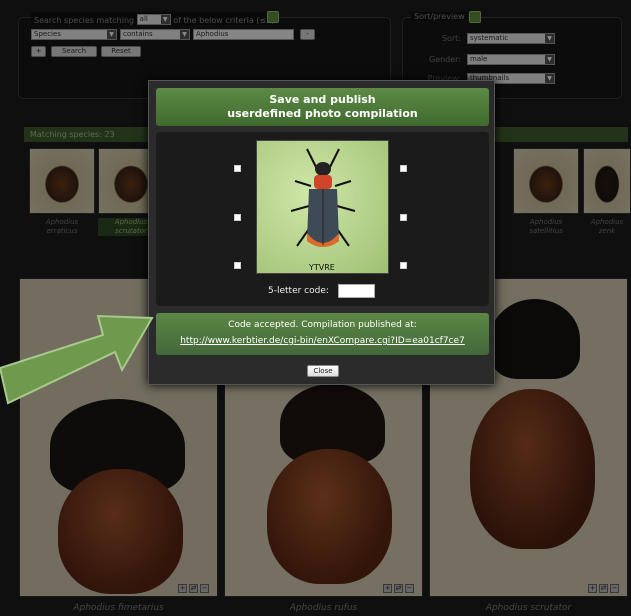 This screenshot has height=616, width=631. Describe the element at coordinates (489, 38) in the screenshot. I see `sort-select-value: systematic` at that location.